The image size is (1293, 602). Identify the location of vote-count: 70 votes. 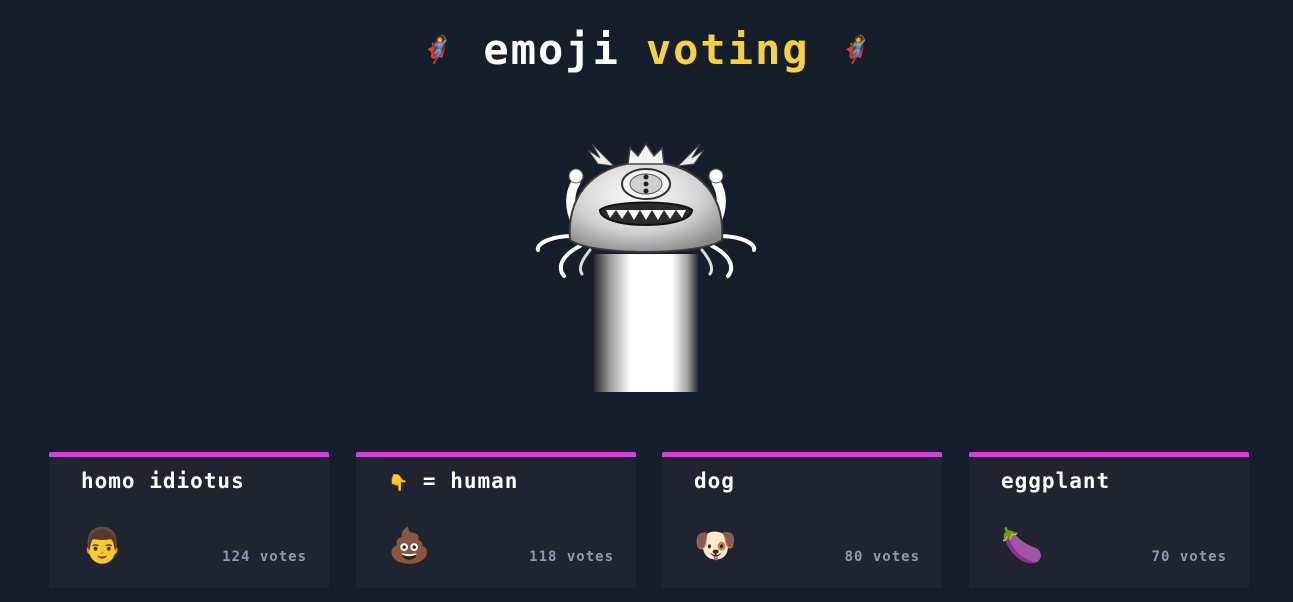
(1189, 557).